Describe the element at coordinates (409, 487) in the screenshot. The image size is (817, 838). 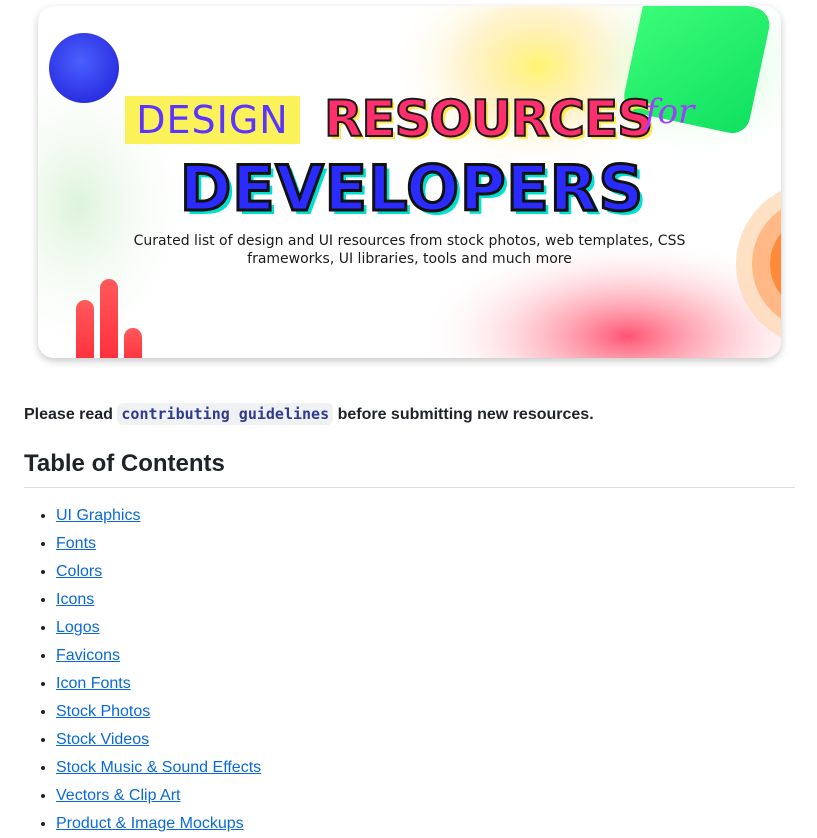
I see `toc-divider` at that location.